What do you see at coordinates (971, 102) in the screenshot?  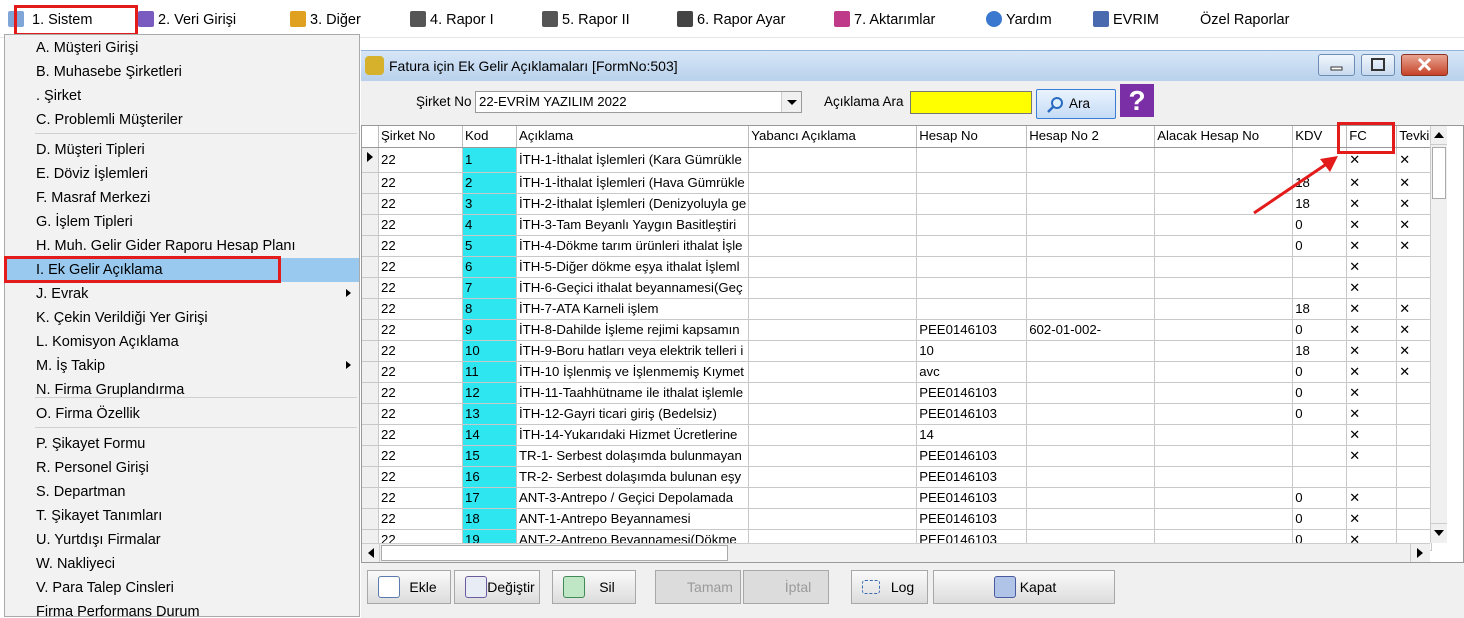 I see `search-input` at bounding box center [971, 102].